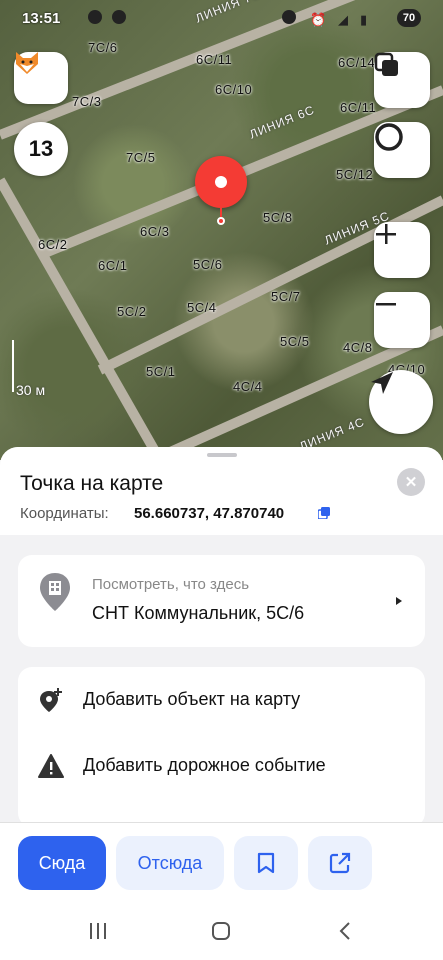 Image resolution: width=443 pixels, height=960 pixels. Describe the element at coordinates (248, 386) in the screenshot. I see `plot-label: 4С/4` at that location.